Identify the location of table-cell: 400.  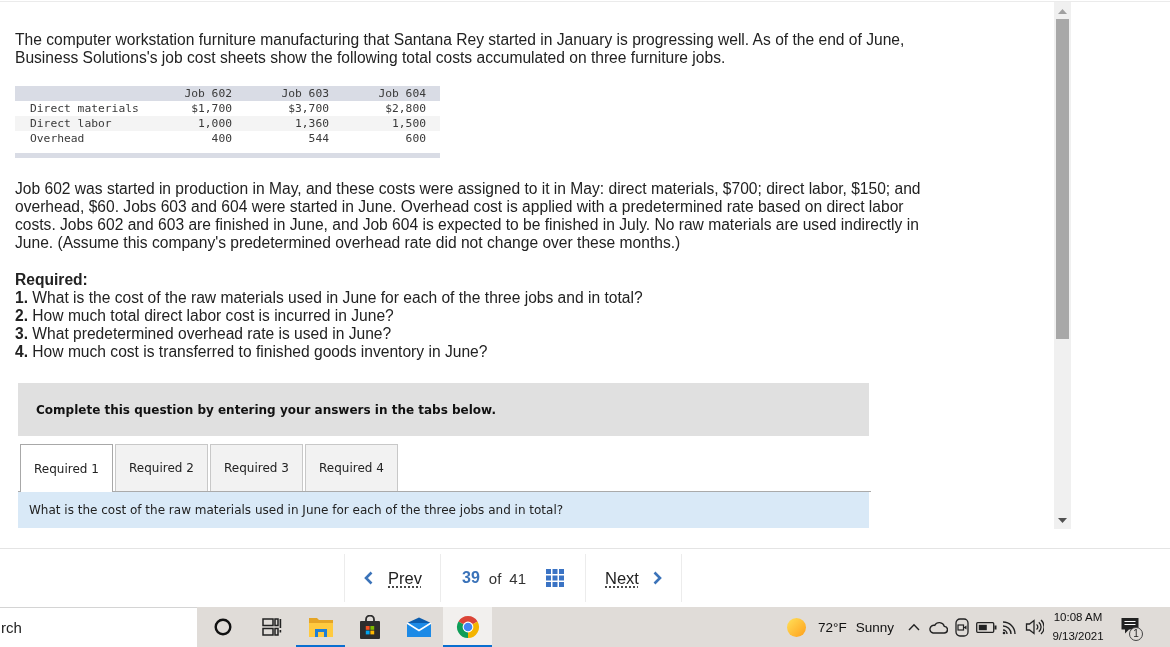
(221, 138).